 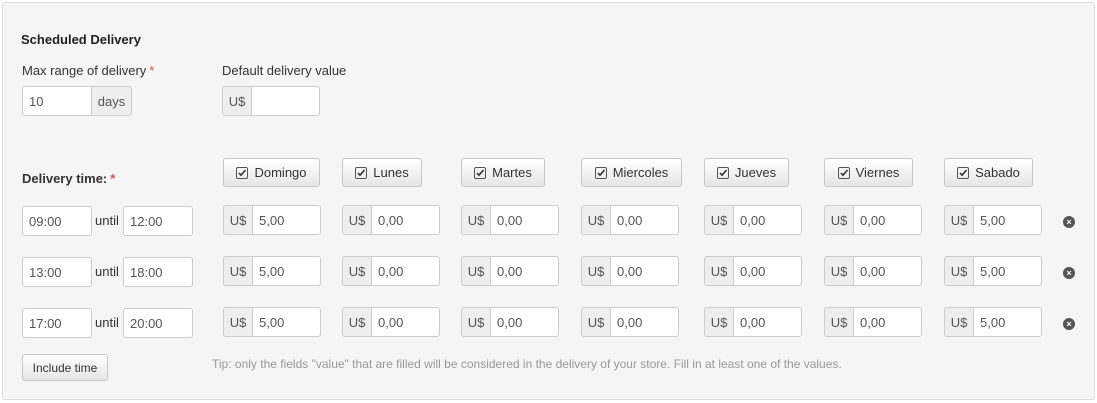 I want to click on day-toggle-1: Lunes, so click(x=382, y=172).